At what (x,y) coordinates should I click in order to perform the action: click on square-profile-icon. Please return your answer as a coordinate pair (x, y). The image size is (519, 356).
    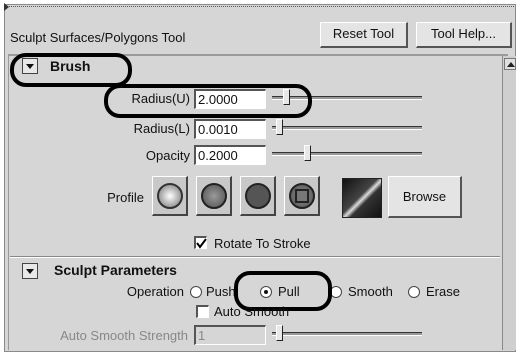
    Looking at the image, I should click on (302, 196).